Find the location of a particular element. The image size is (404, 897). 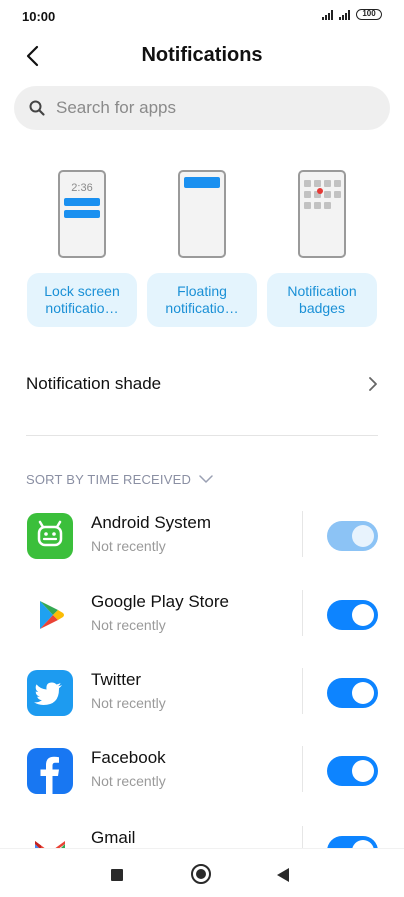

header: Notifications is located at coordinates (202, 56).